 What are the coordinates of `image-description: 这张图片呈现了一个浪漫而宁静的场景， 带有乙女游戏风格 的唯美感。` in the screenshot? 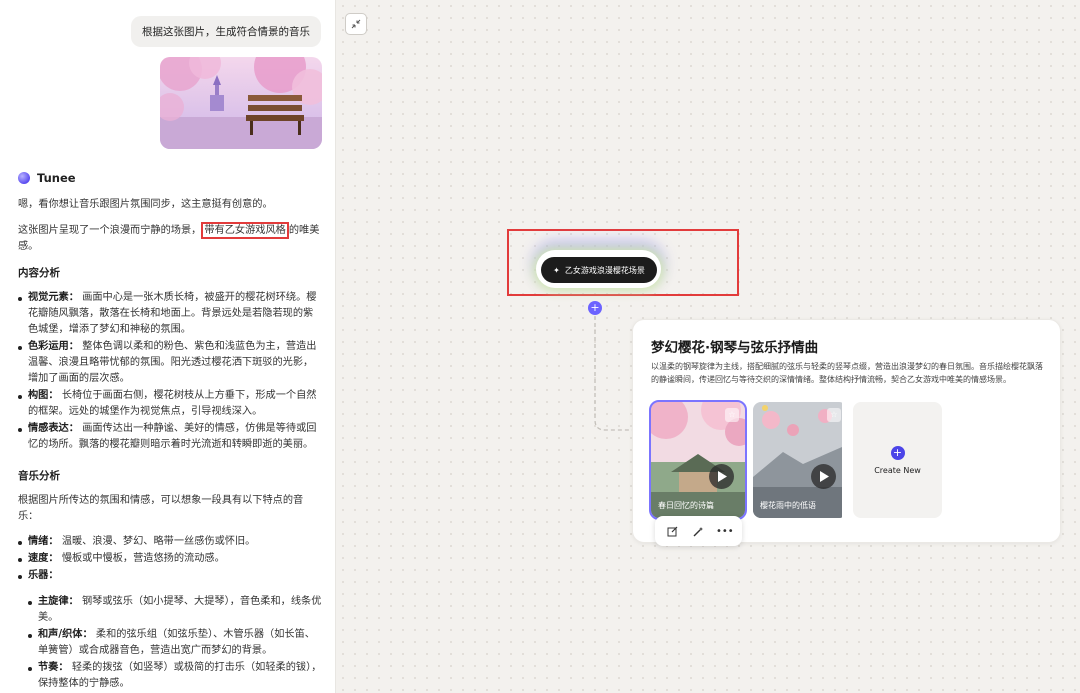 It's located at (170, 238).